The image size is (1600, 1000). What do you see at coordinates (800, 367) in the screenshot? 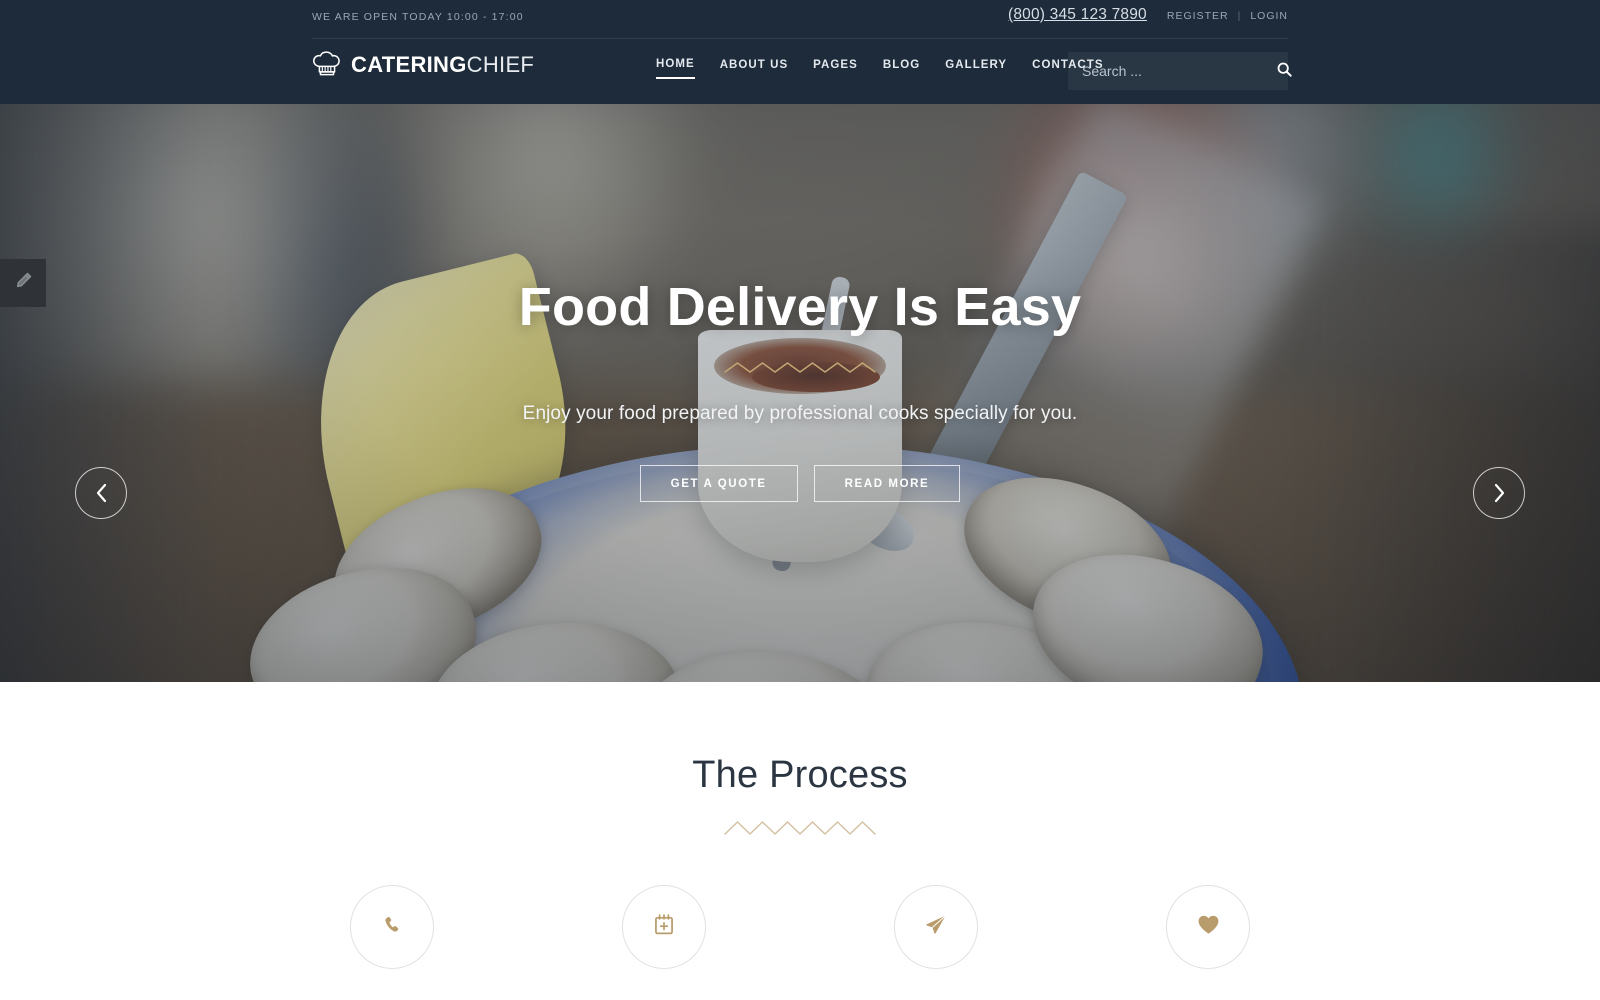
I see `hero-zigzag-divider-icon` at bounding box center [800, 367].